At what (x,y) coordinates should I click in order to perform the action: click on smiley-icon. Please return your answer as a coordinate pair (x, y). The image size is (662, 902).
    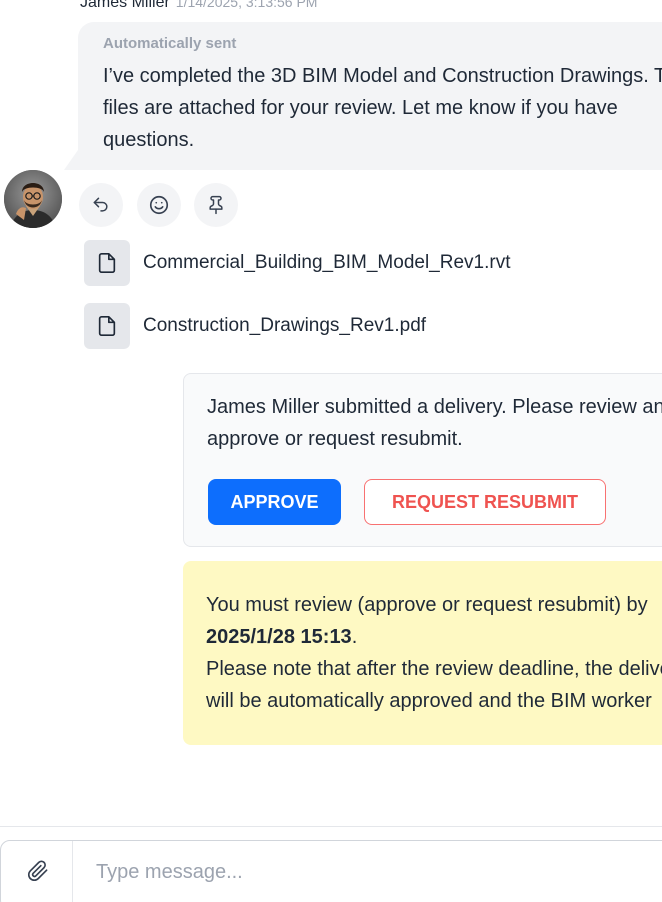
    Looking at the image, I should click on (159, 205).